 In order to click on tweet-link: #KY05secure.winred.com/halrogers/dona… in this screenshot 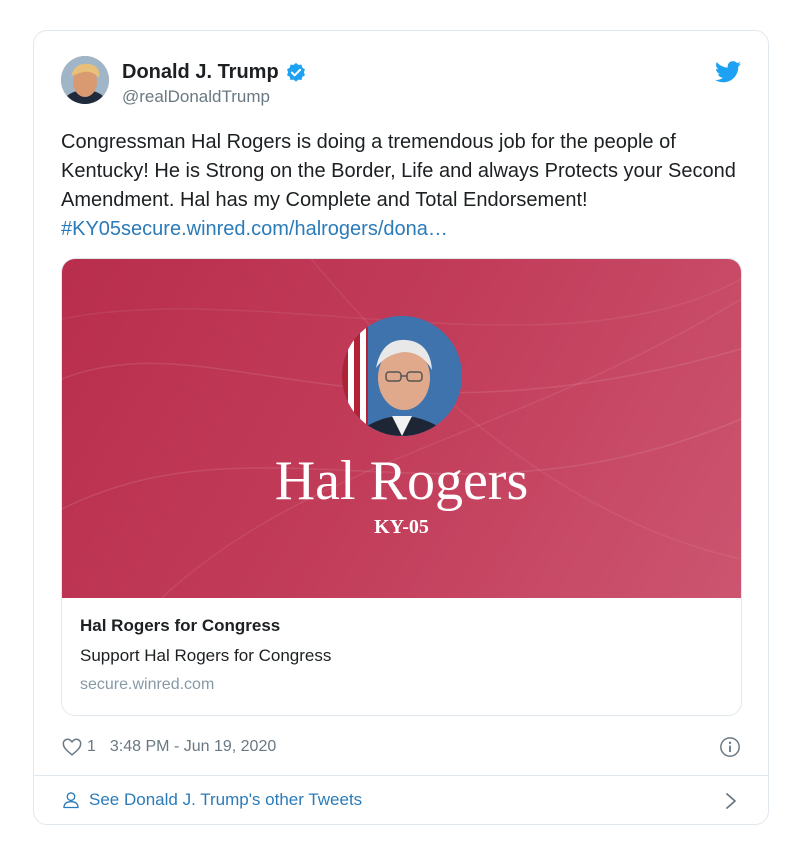, I will do `click(254, 229)`.